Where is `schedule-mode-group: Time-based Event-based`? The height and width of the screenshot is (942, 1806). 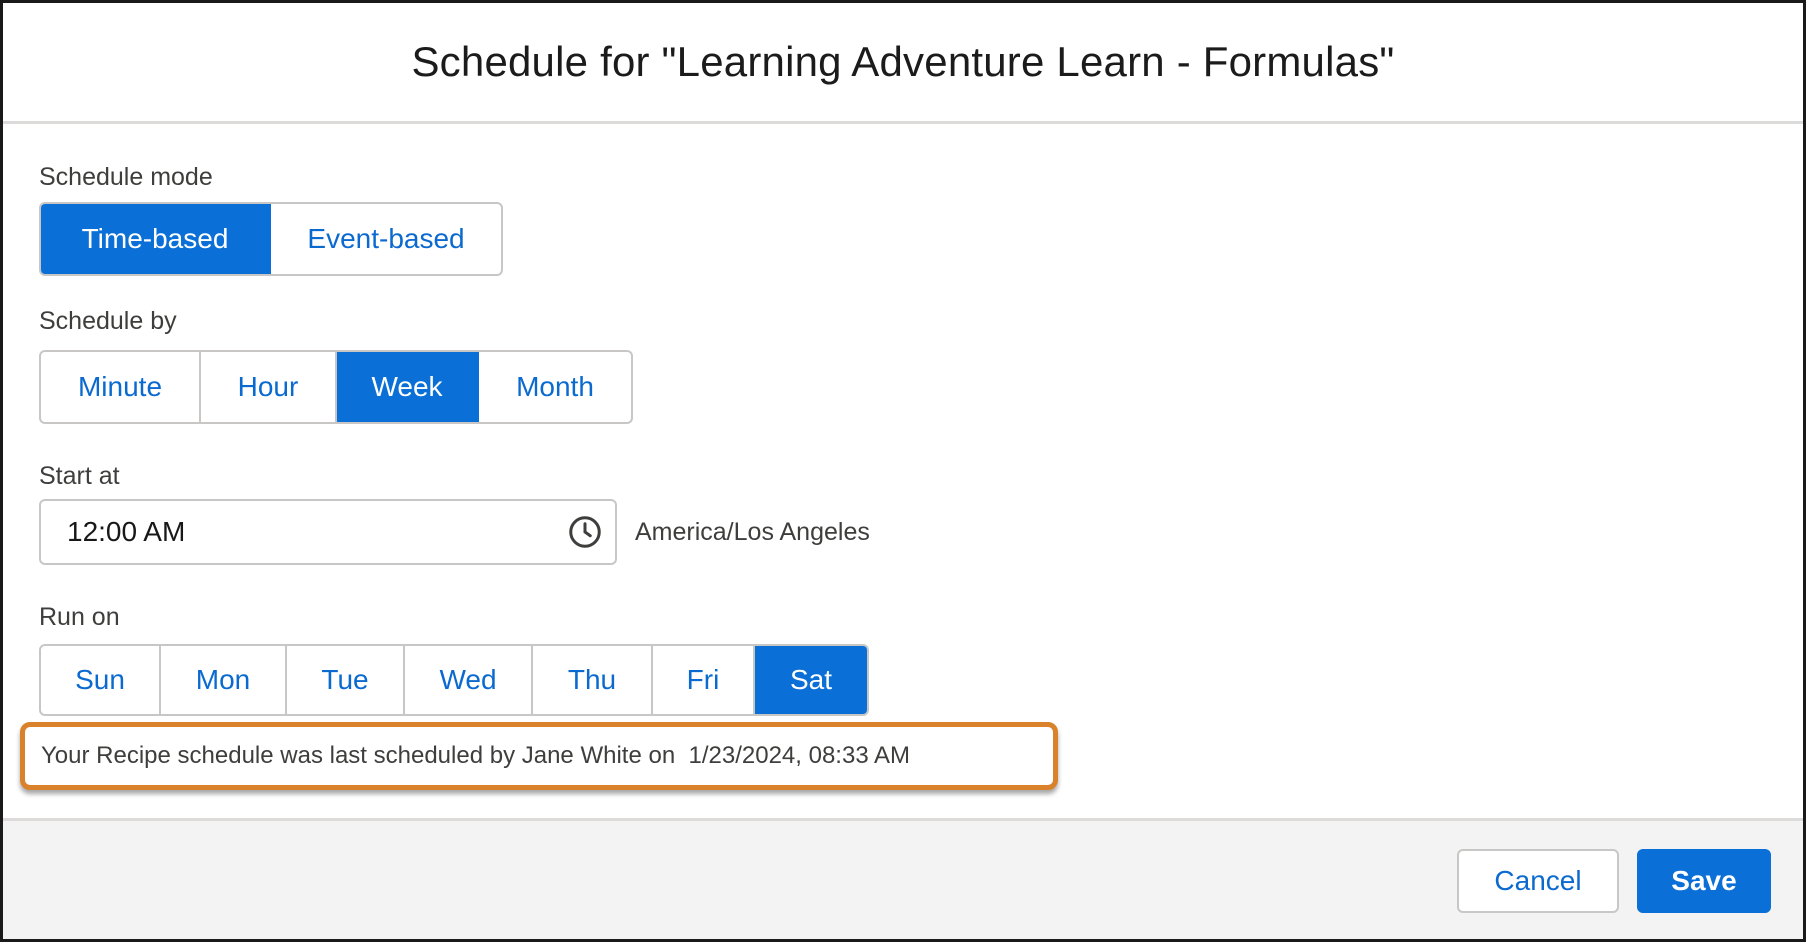 schedule-mode-group: Time-based Event-based is located at coordinates (271, 239).